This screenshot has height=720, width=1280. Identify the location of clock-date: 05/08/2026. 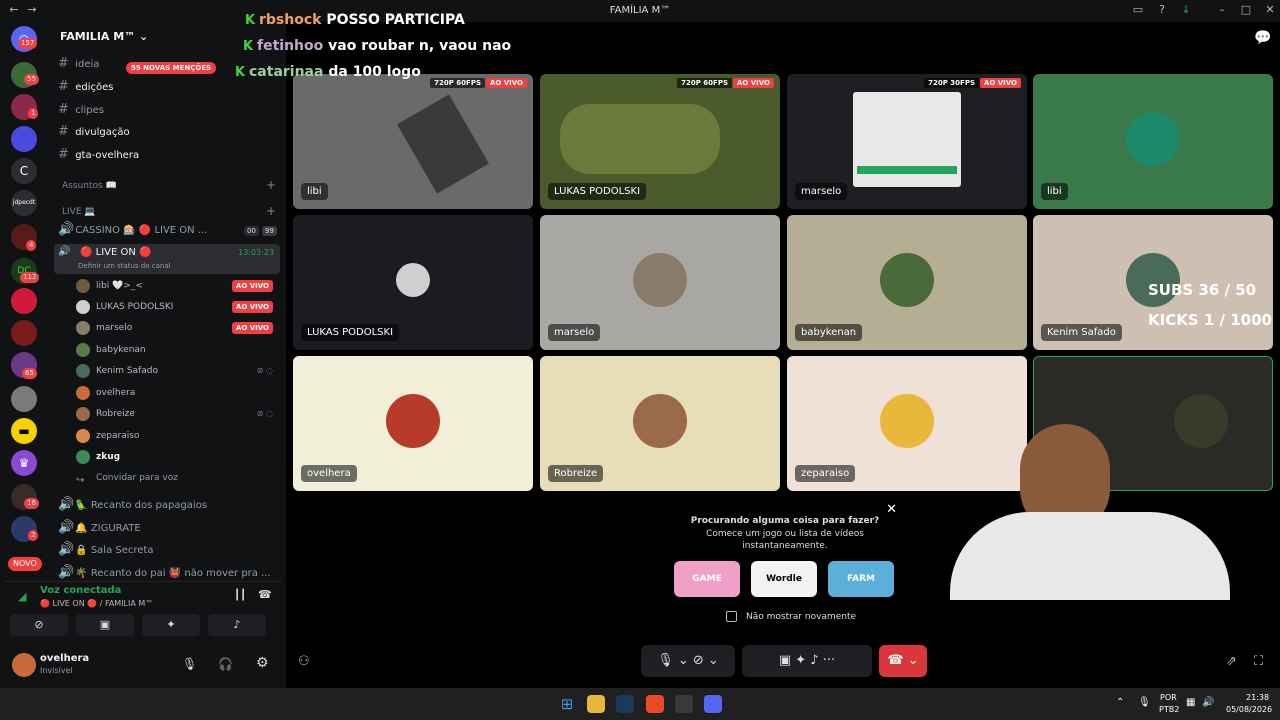
(1249, 709).